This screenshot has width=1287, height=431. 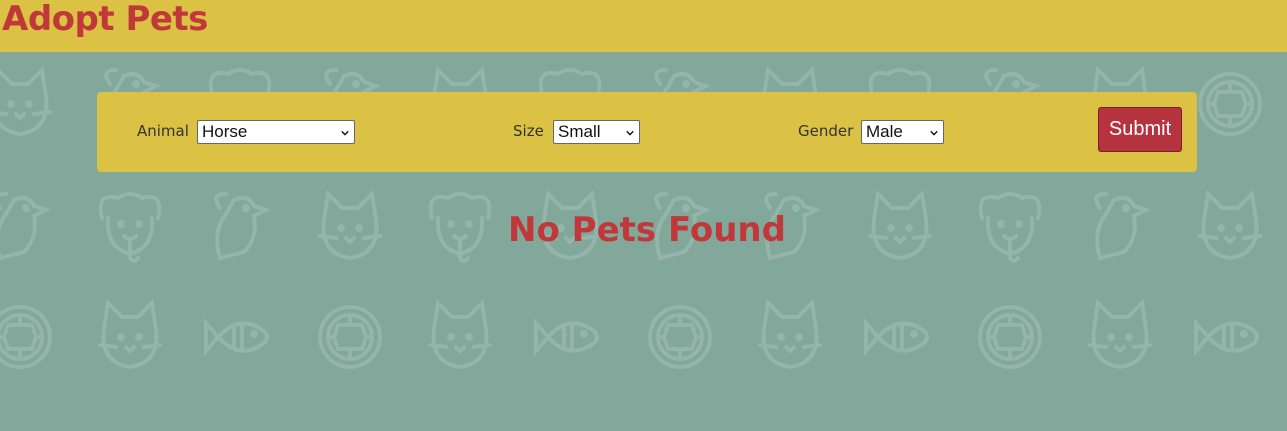 What do you see at coordinates (884, 131) in the screenshot?
I see `gender-select-value: Male` at bounding box center [884, 131].